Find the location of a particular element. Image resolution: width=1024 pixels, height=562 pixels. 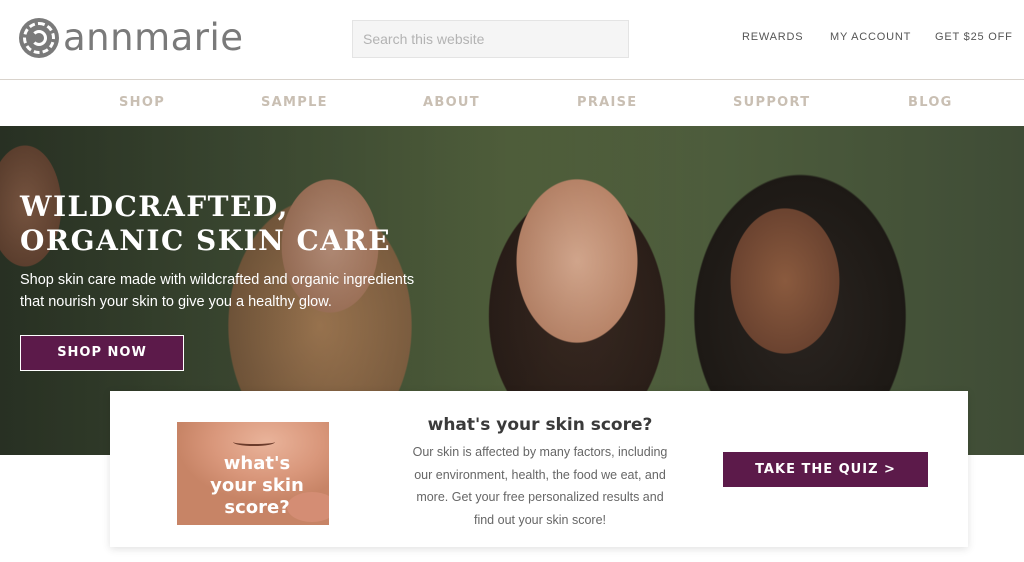

rewards-link: REWARDS is located at coordinates (772, 37).